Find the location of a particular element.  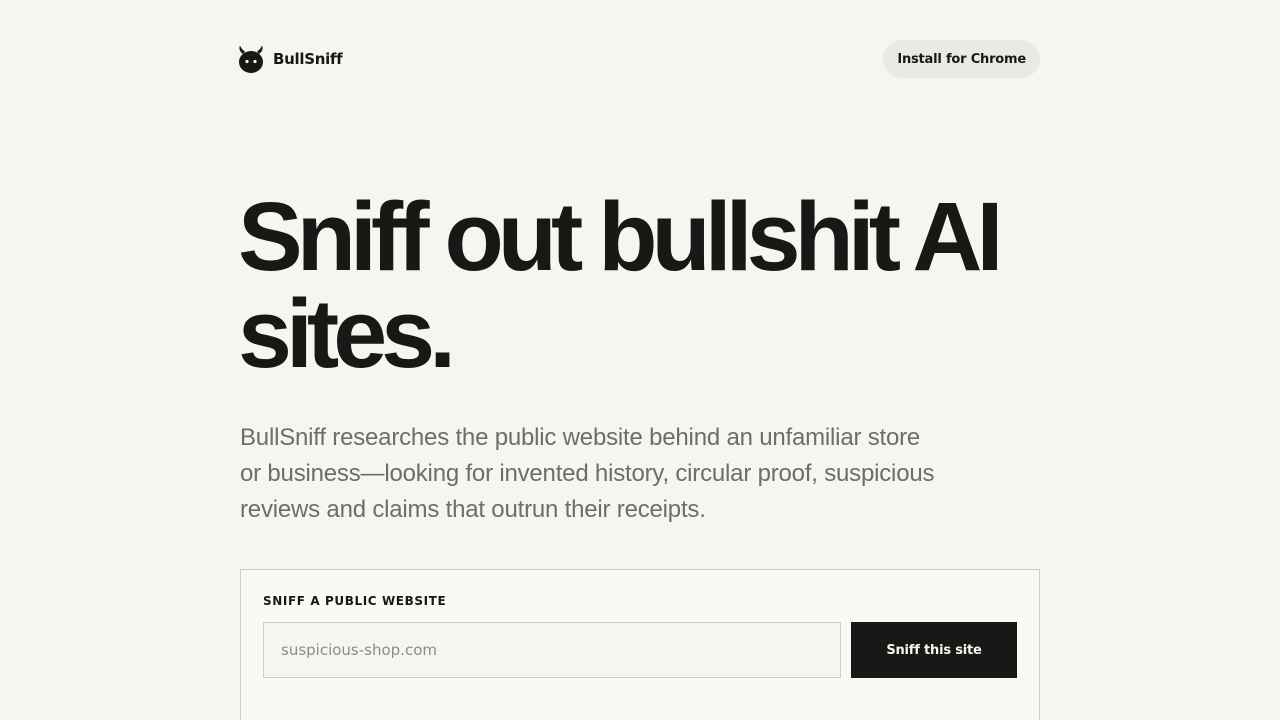

website-url-input is located at coordinates (552, 650).